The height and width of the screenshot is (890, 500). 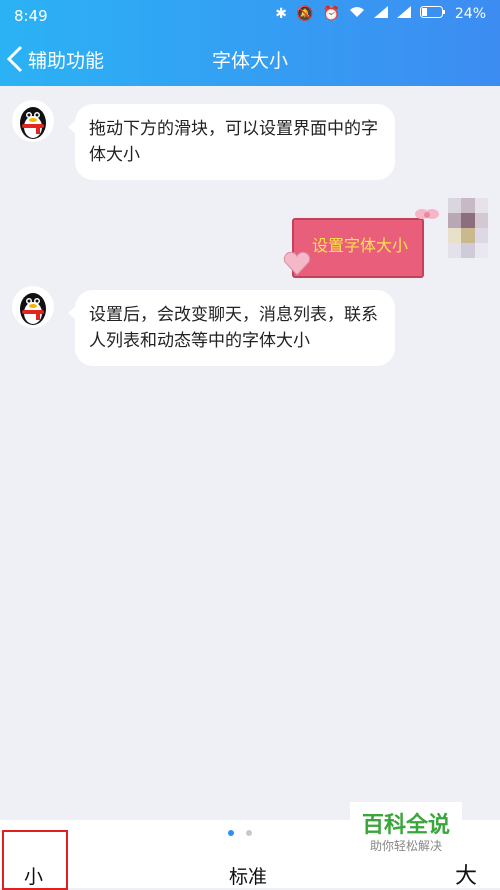 I want to click on watermark-title: 百科全说, so click(x=405, y=825).